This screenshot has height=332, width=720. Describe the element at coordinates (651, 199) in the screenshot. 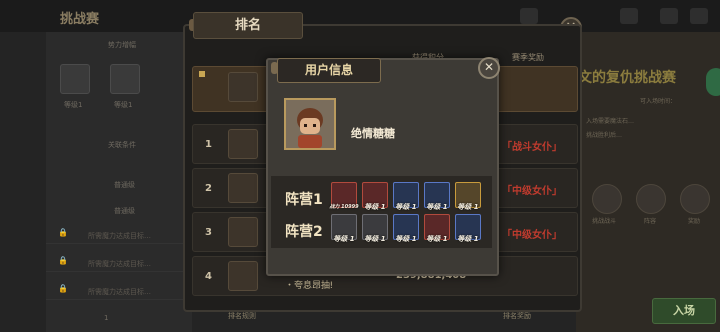

I see `lineup-icon` at that location.